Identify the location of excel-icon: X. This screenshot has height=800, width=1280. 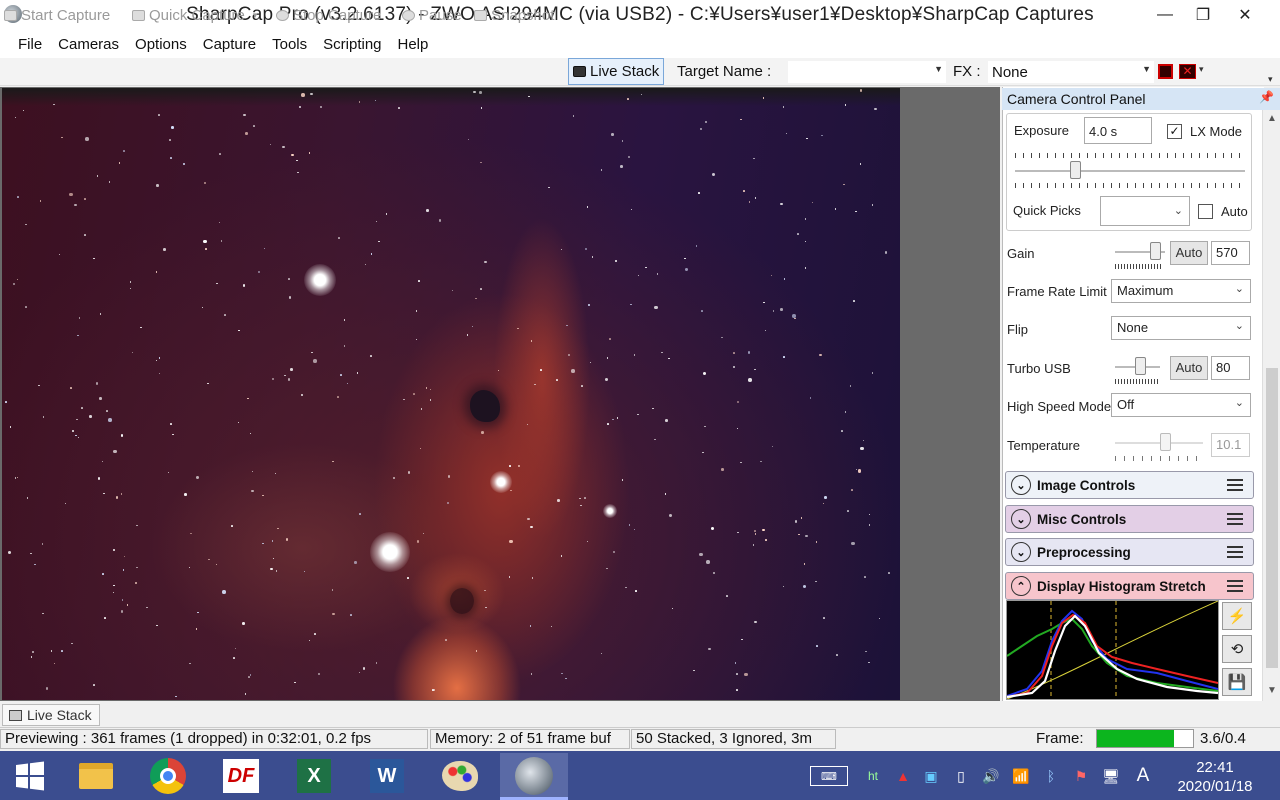
(314, 776).